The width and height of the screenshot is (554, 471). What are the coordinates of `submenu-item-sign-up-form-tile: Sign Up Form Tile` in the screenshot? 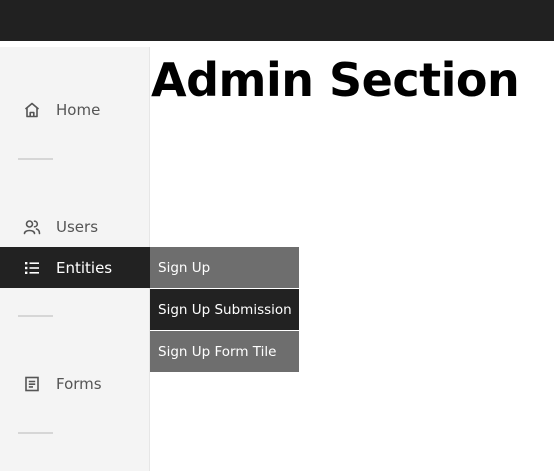 It's located at (224, 351).